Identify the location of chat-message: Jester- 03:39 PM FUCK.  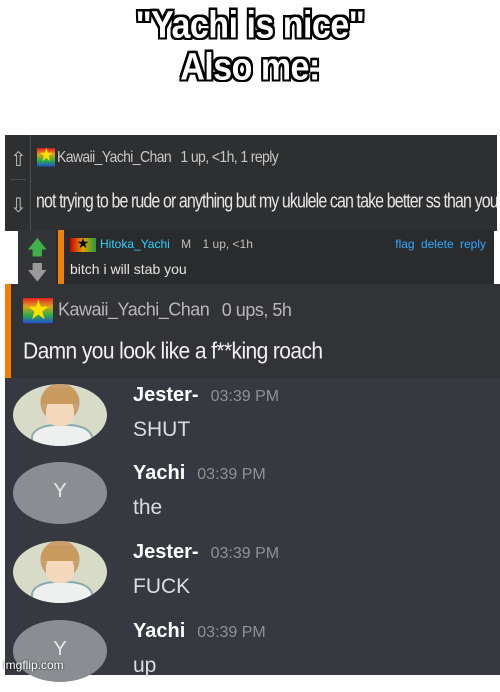
(252, 574).